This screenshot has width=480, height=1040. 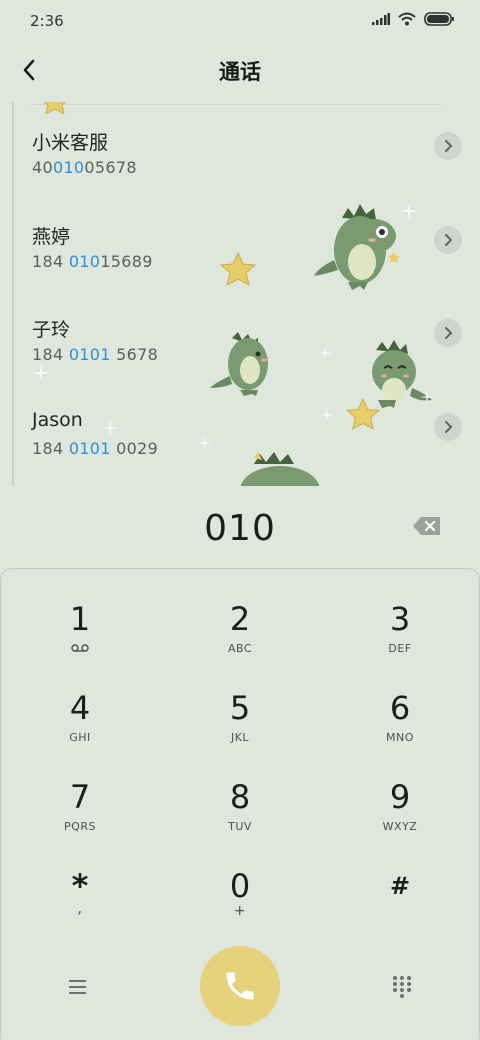 What do you see at coordinates (240, 797) in the screenshot?
I see `key-digit: 8` at bounding box center [240, 797].